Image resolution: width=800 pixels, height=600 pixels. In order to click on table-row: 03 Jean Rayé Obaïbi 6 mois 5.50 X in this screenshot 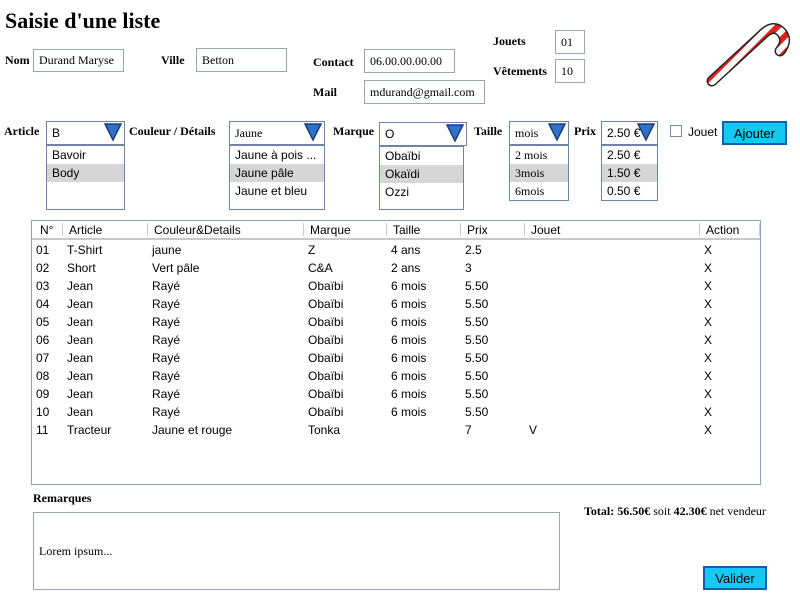, I will do `click(396, 286)`.